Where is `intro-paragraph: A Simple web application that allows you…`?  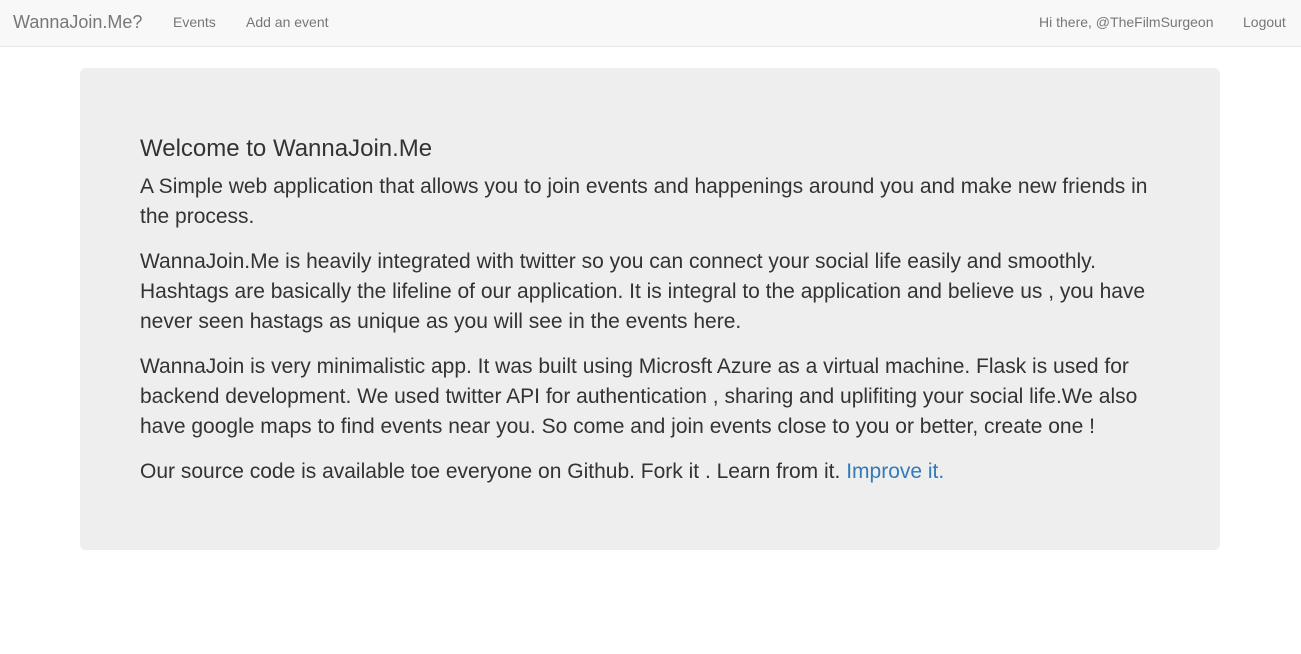
intro-paragraph: A Simple web application that allows you… is located at coordinates (644, 201).